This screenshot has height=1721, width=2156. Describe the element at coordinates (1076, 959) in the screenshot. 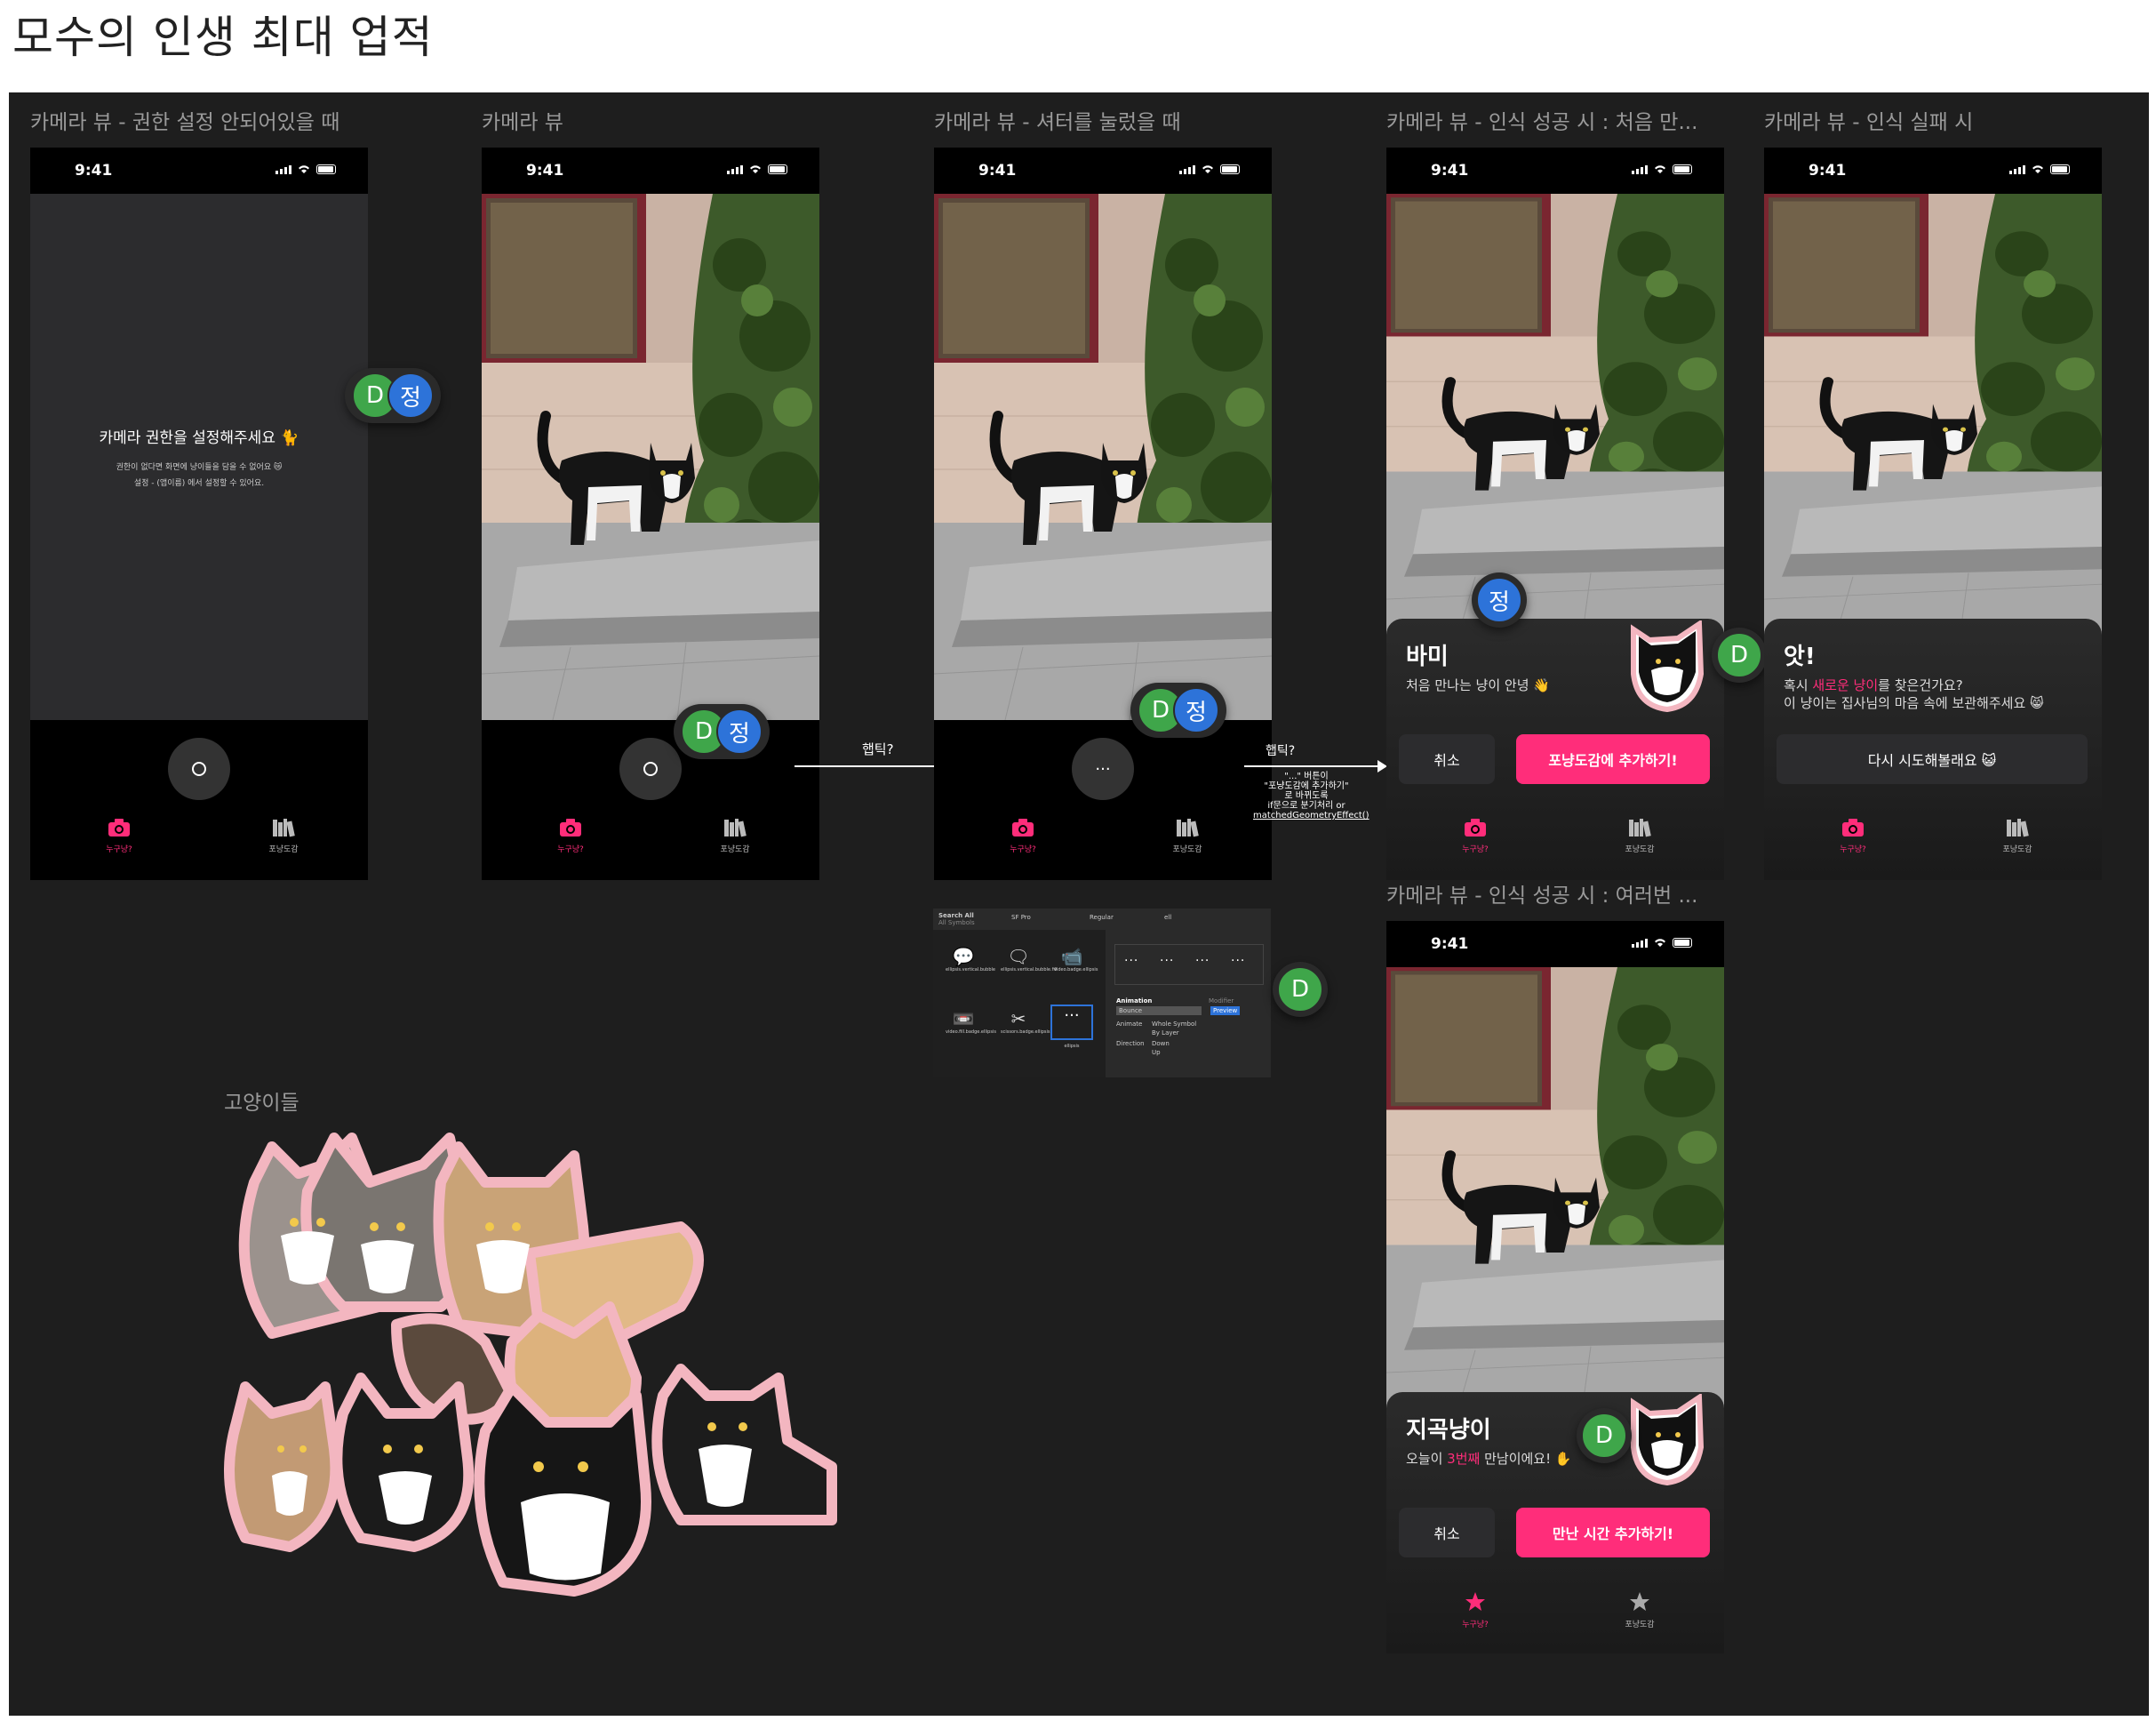

I see `sf-symbol-item: 📹 video.badge.ellipsis` at that location.